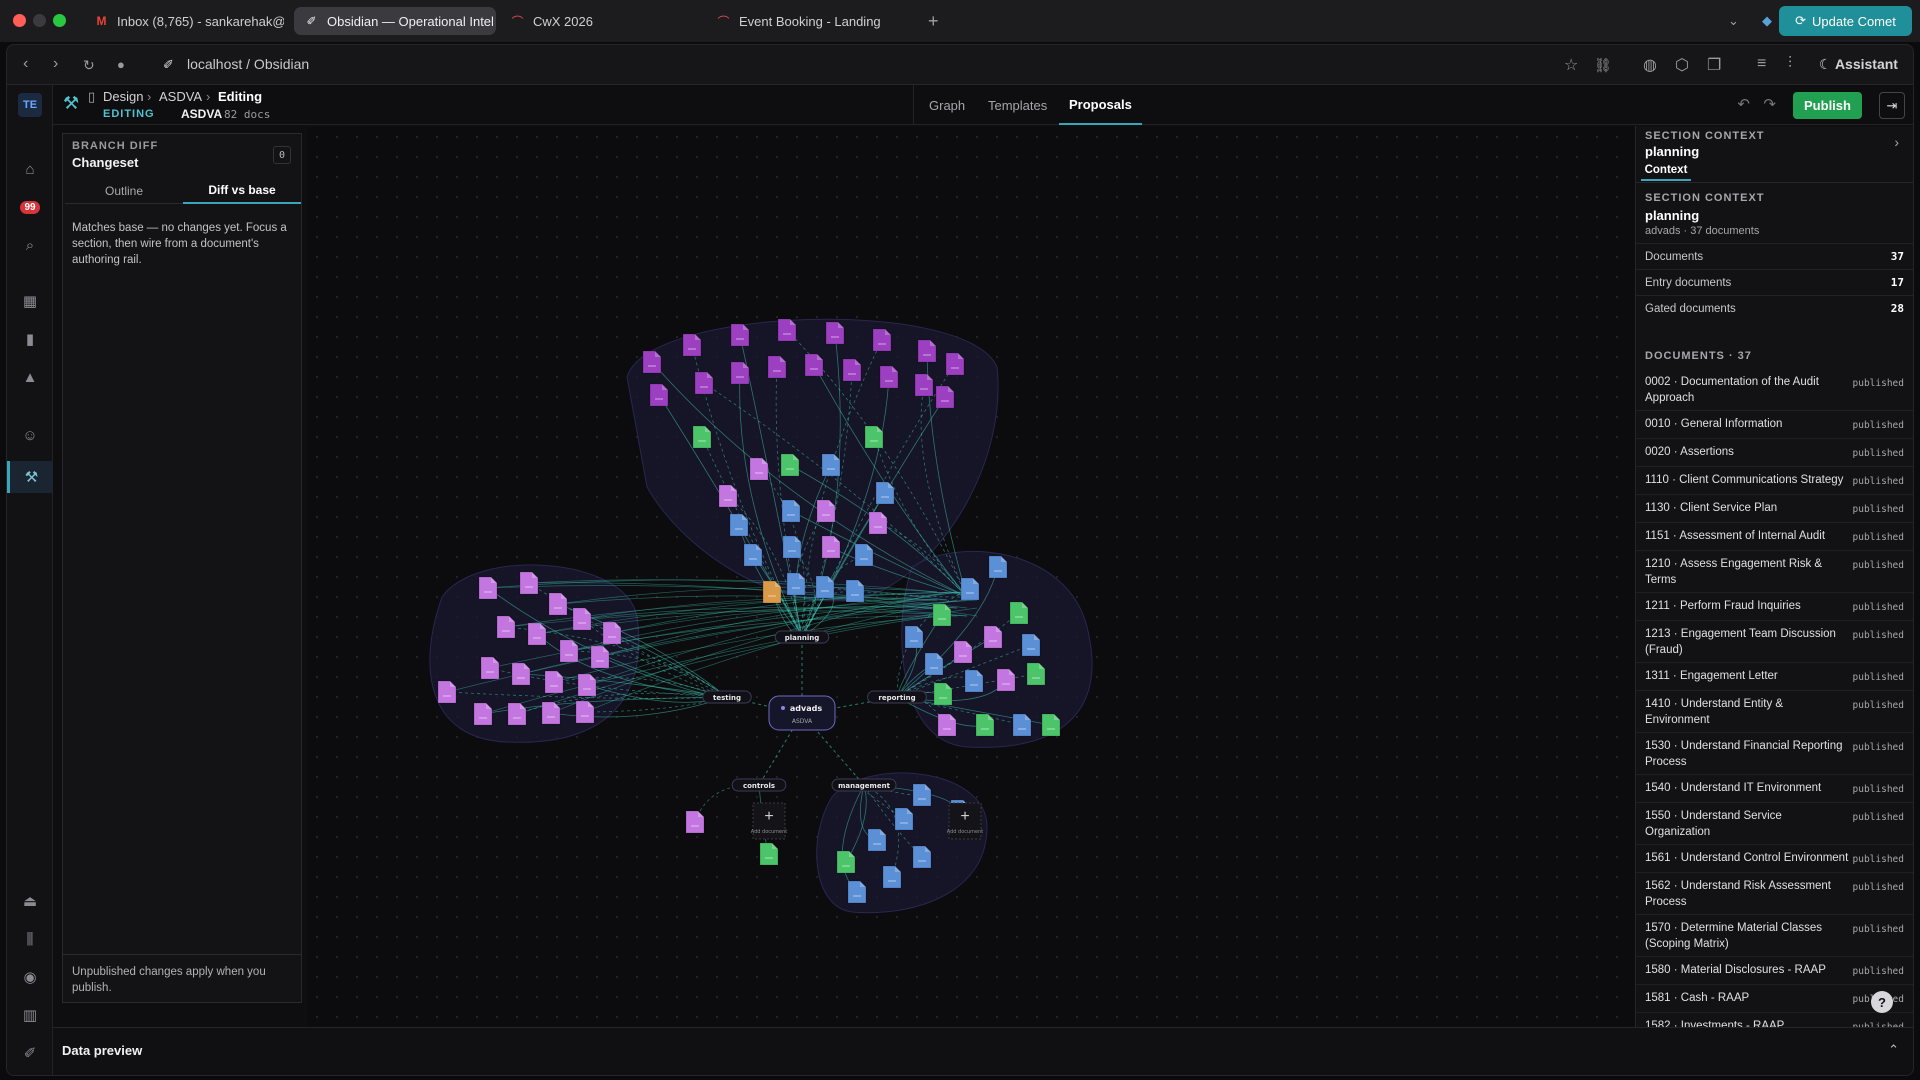  I want to click on hammer-icon: ⚒, so click(30, 477).